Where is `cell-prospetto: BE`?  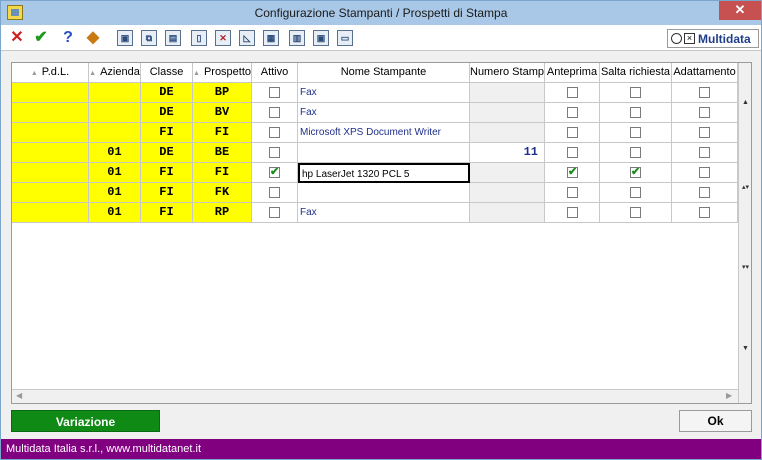 cell-prospetto: BE is located at coordinates (222, 153).